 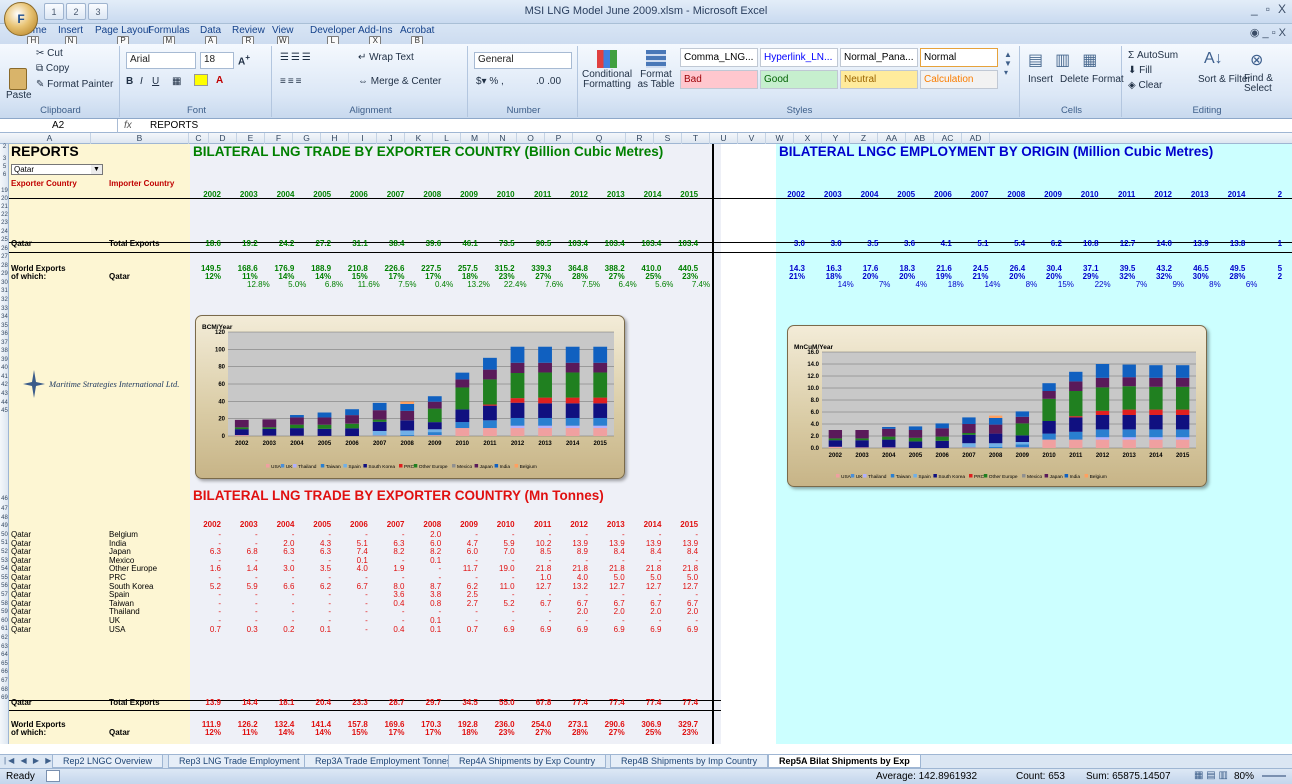 What do you see at coordinates (4, 690) in the screenshot?
I see `row-header-68: 68` at bounding box center [4, 690].